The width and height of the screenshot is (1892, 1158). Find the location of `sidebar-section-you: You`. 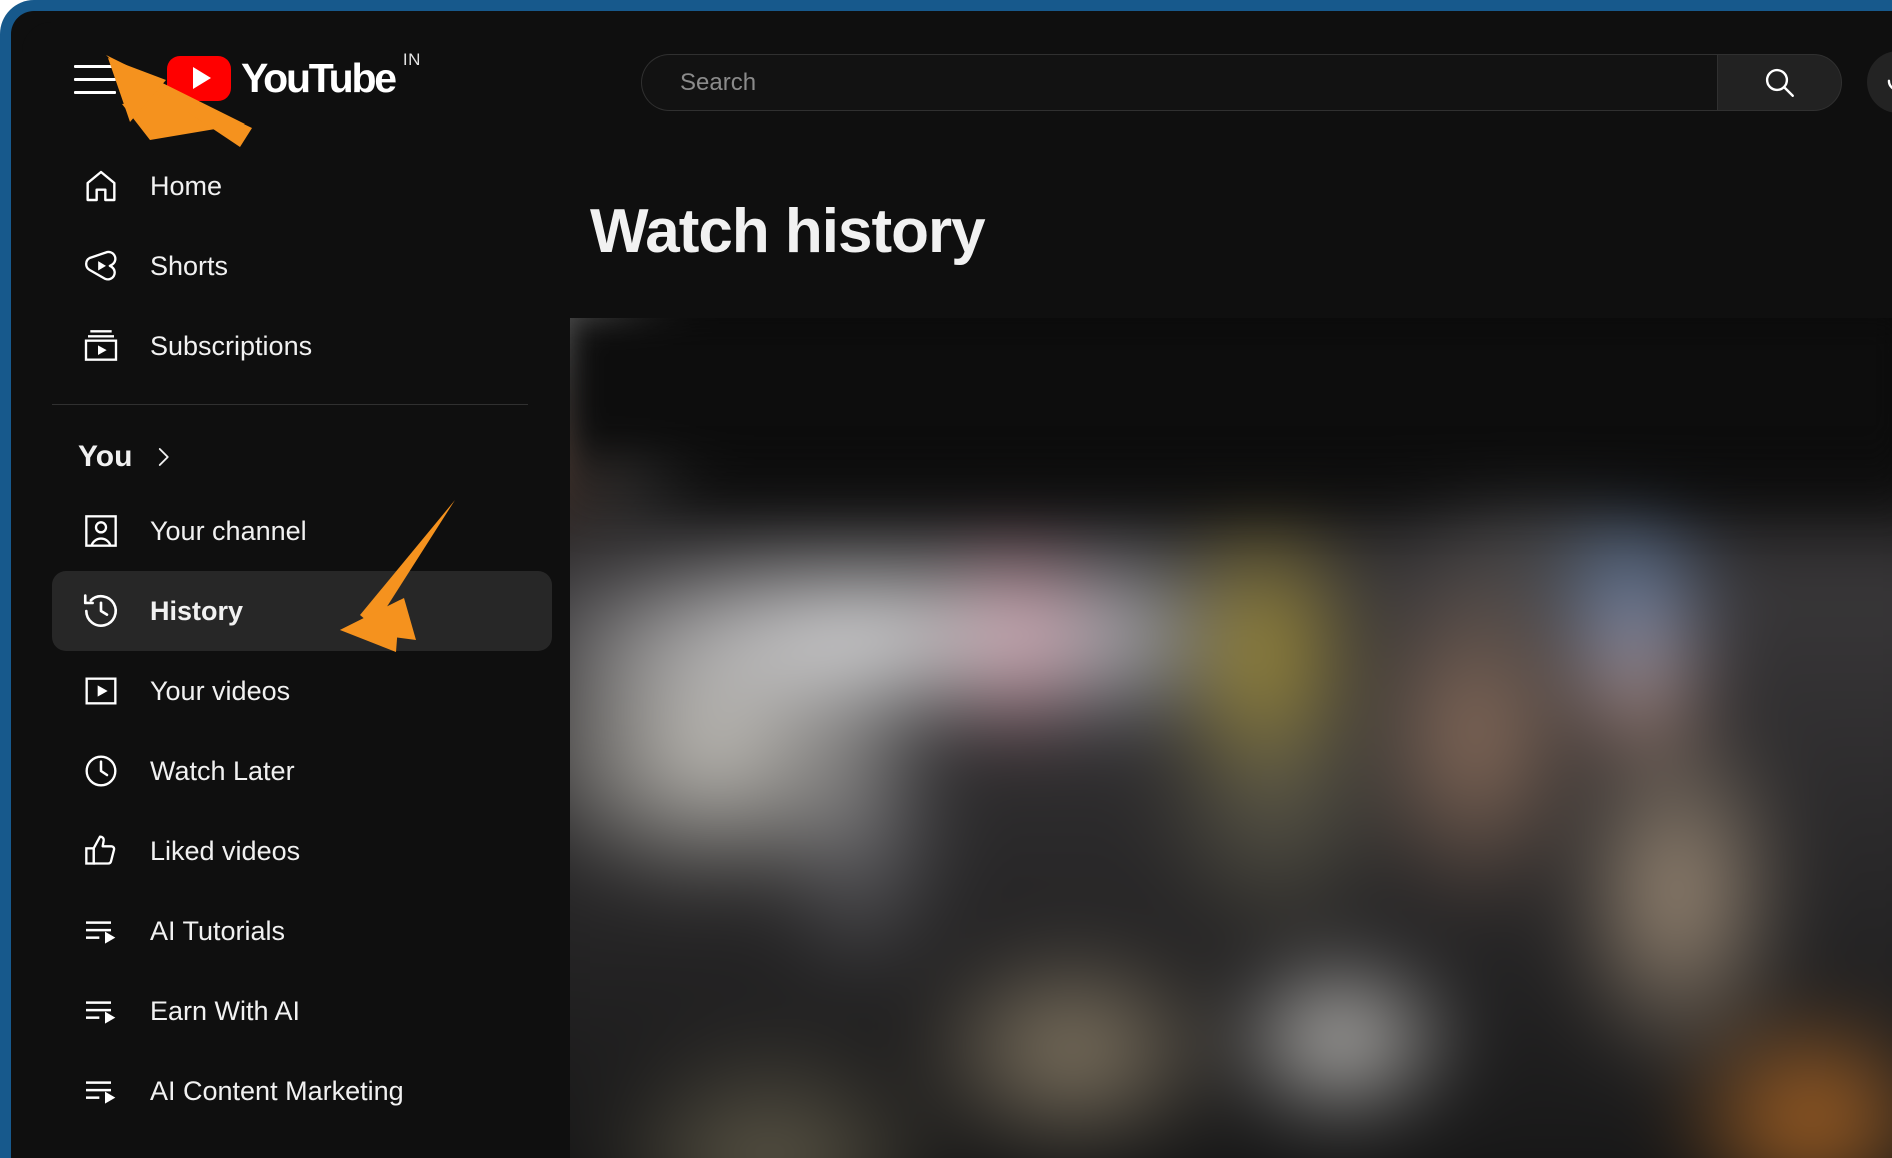

sidebar-section-you: You is located at coordinates (296, 457).